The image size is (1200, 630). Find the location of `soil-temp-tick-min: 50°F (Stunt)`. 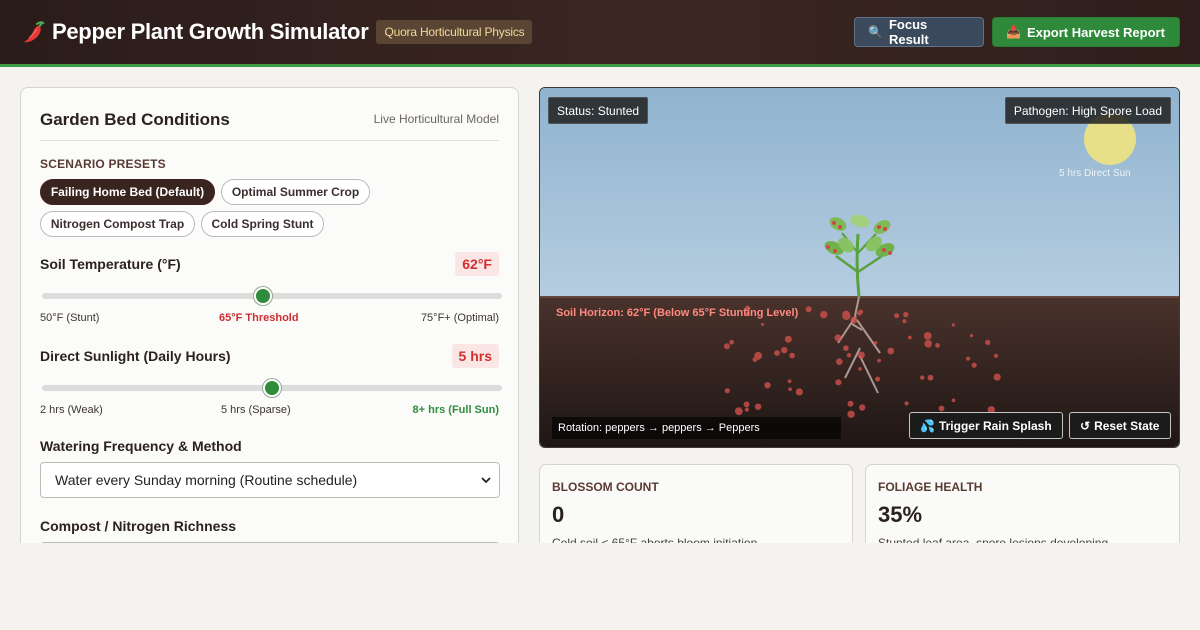

soil-temp-tick-min: 50°F (Stunt) is located at coordinates (70, 318).